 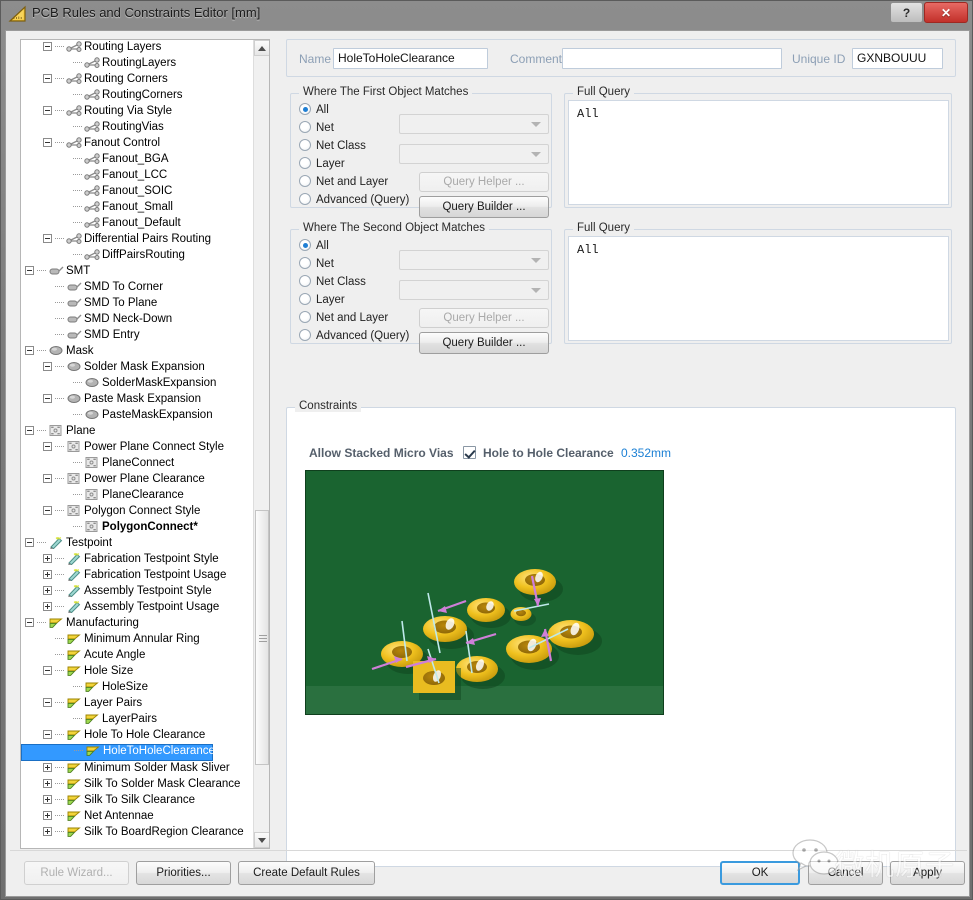 What do you see at coordinates (474, 290) in the screenshot?
I see `second-net-class-combo` at bounding box center [474, 290].